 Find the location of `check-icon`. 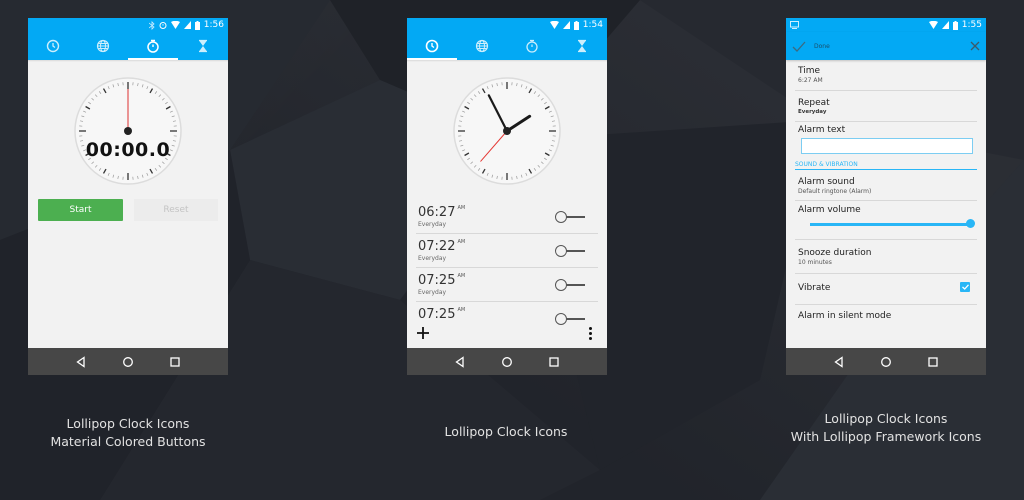

check-icon is located at coordinates (965, 287).